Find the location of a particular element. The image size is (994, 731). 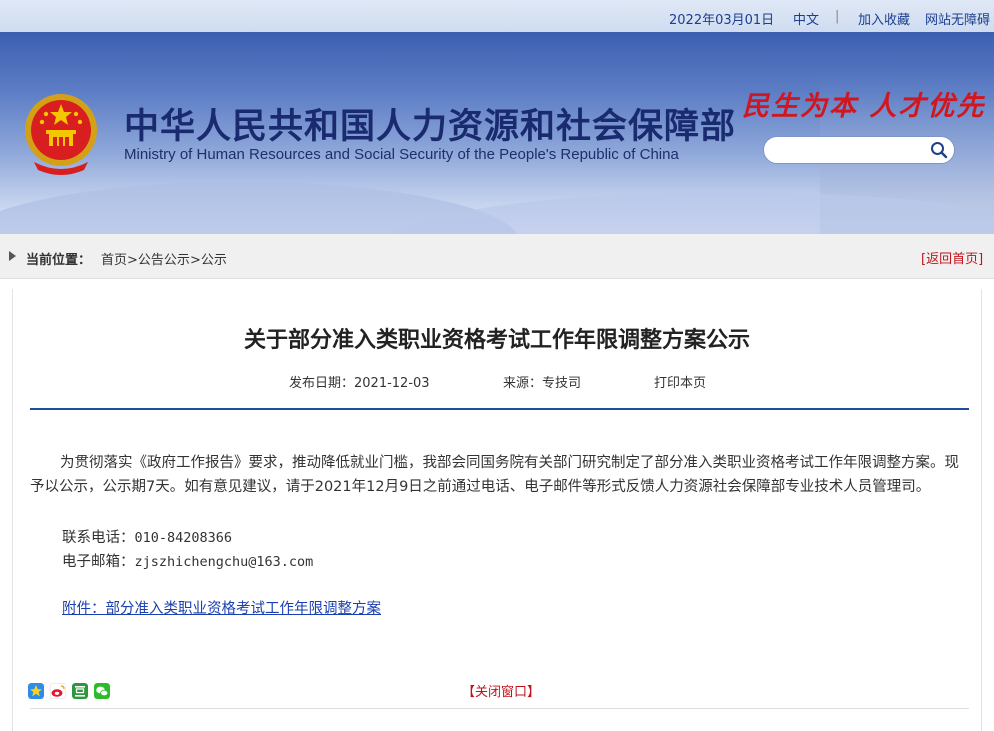

search-input is located at coordinates (856, 150).